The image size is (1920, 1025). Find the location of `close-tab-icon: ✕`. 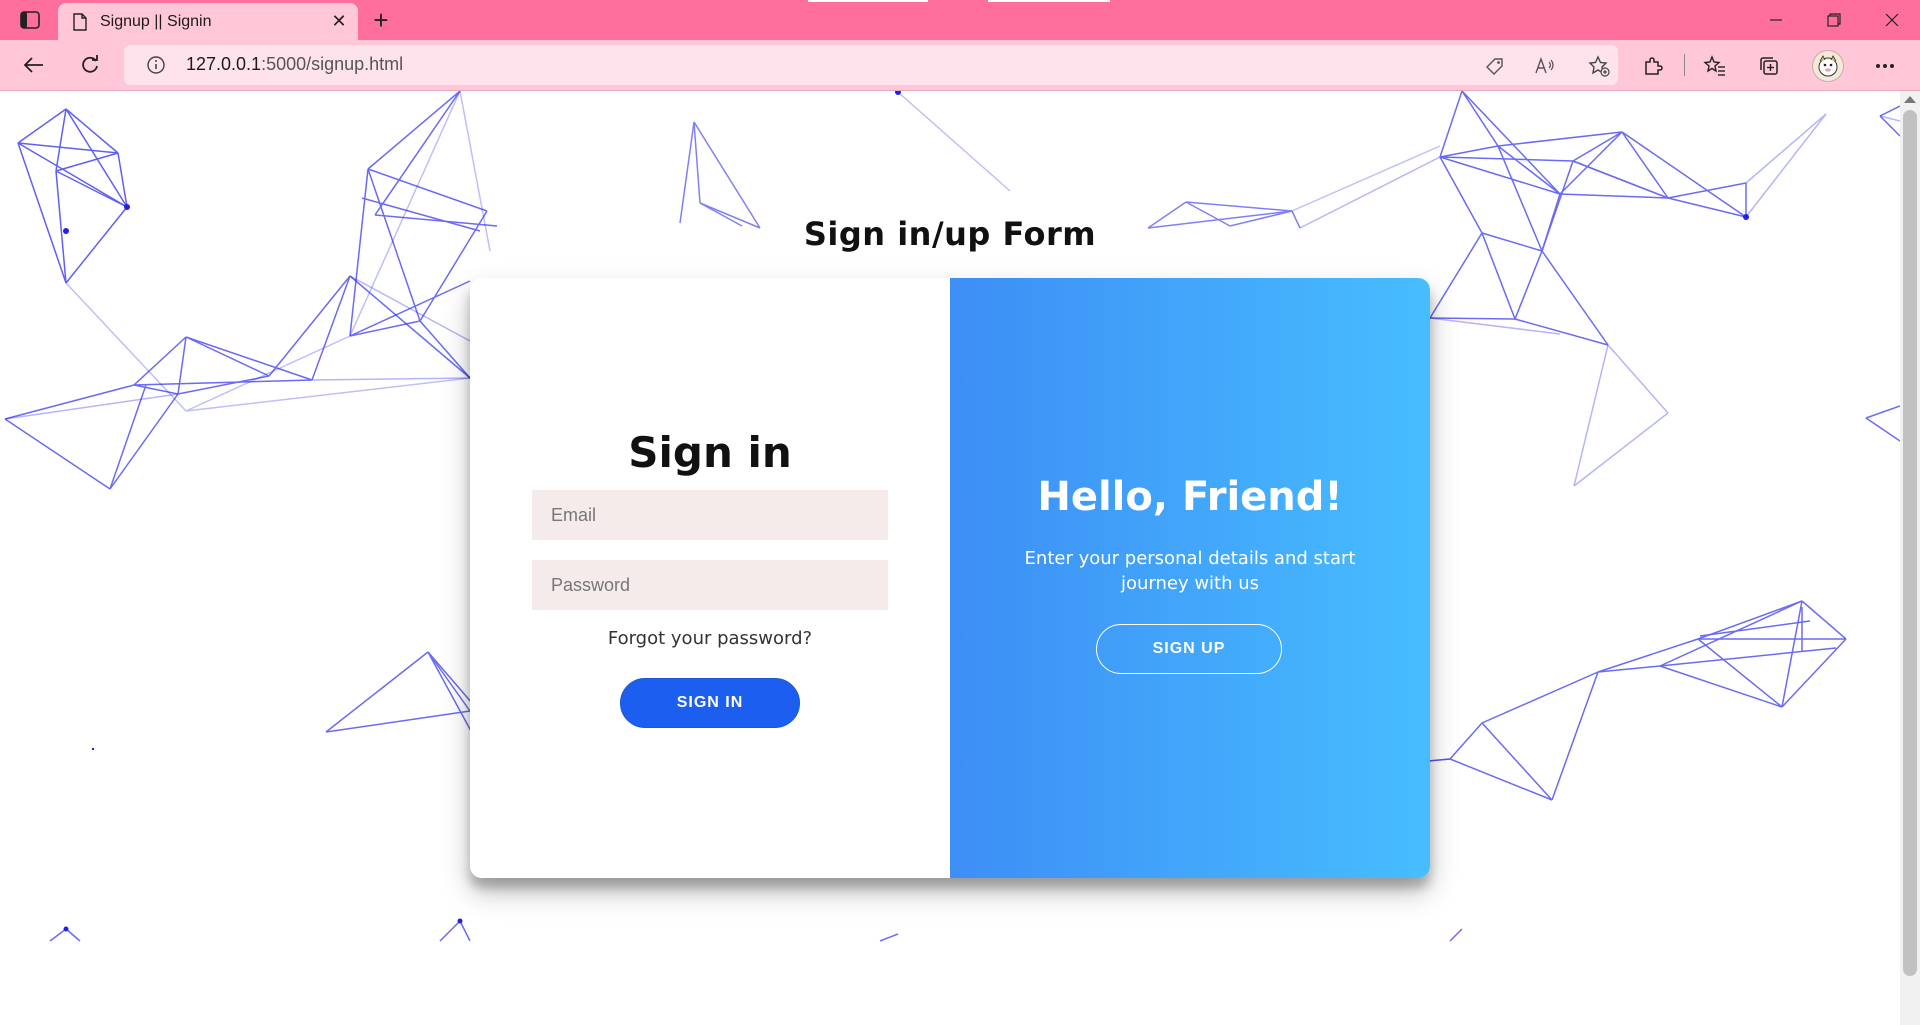

close-tab-icon: ✕ is located at coordinates (339, 22).